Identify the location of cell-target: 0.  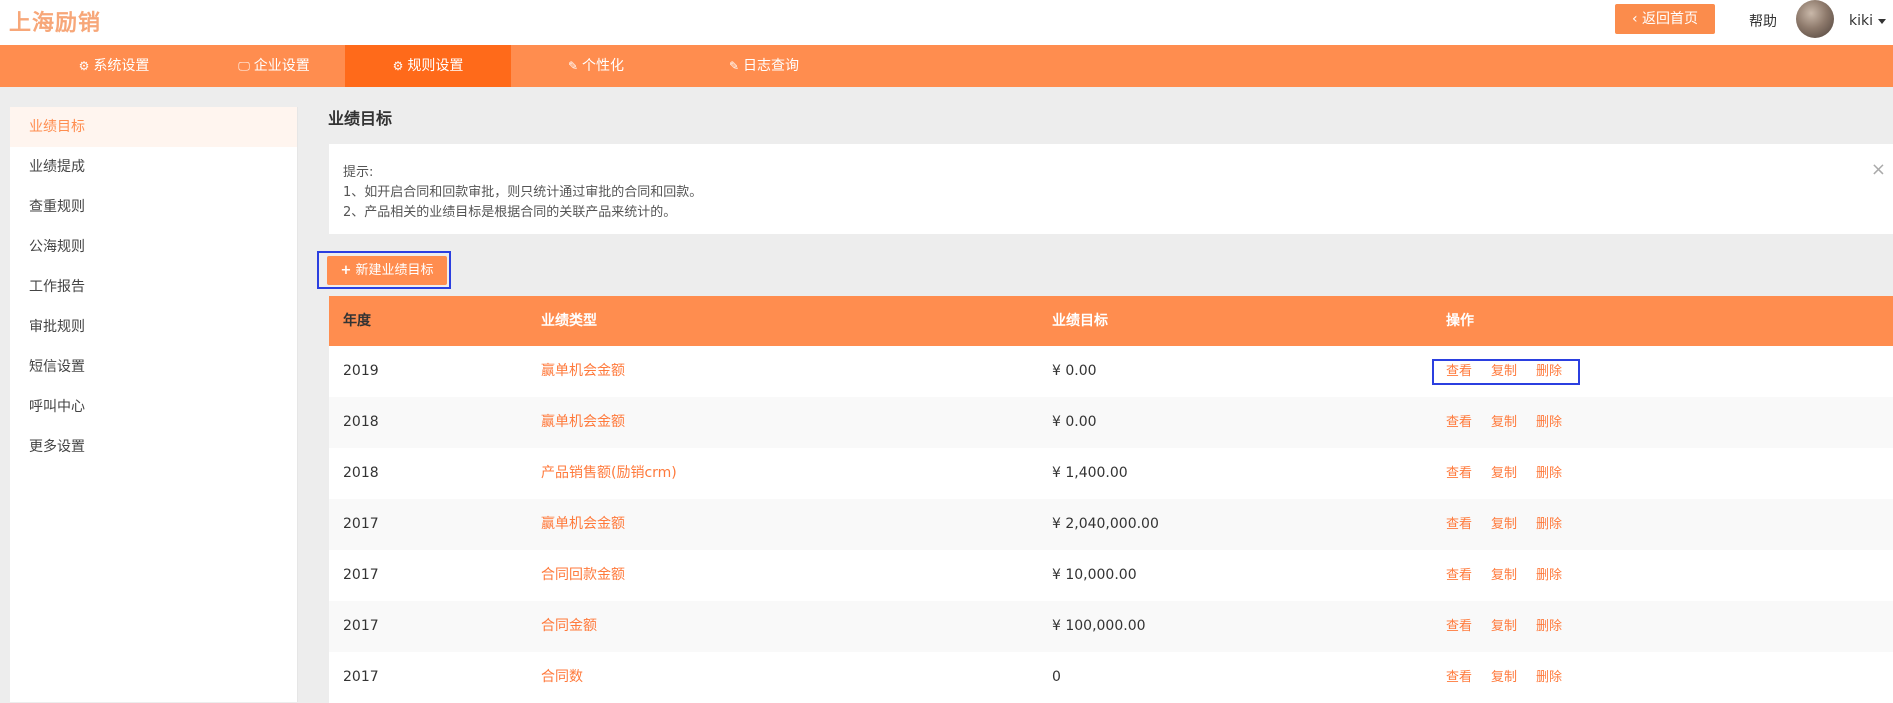
(1056, 677).